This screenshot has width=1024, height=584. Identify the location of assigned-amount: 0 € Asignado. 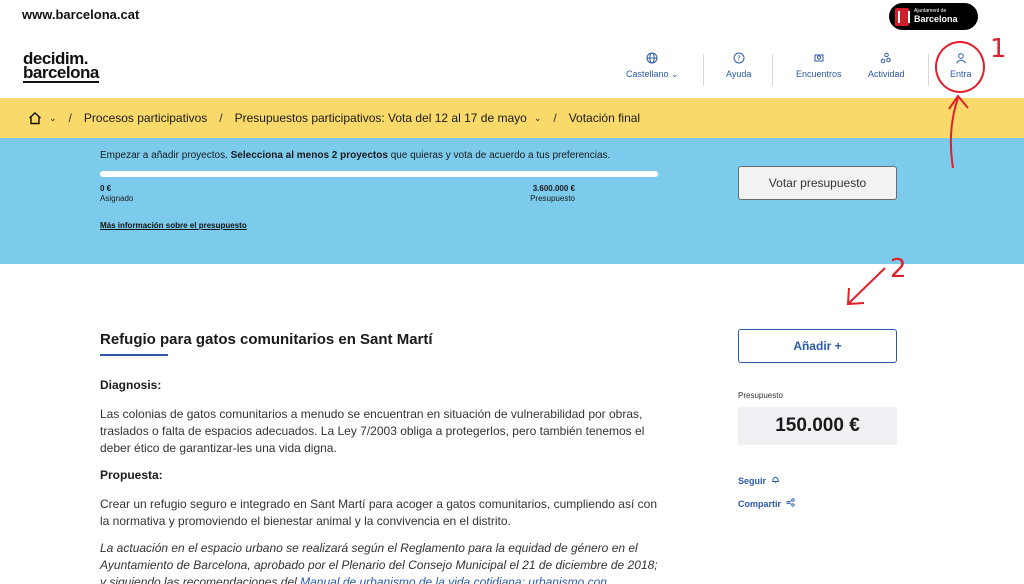
(116, 194).